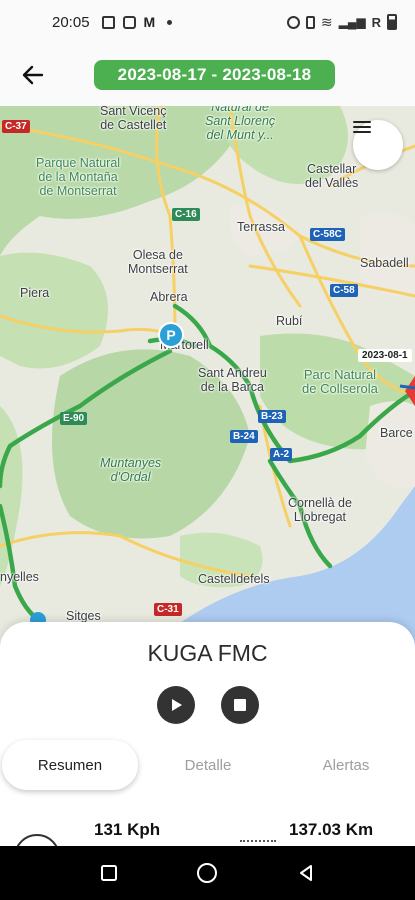  What do you see at coordinates (214, 75) in the screenshot?
I see `date-range-pill: 2023-08-17 - 2023-08-18` at bounding box center [214, 75].